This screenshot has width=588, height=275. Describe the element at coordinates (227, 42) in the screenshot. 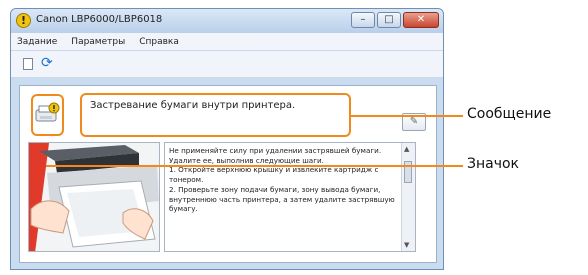

I see `menu-bar: Задание Параметры Справка` at that location.